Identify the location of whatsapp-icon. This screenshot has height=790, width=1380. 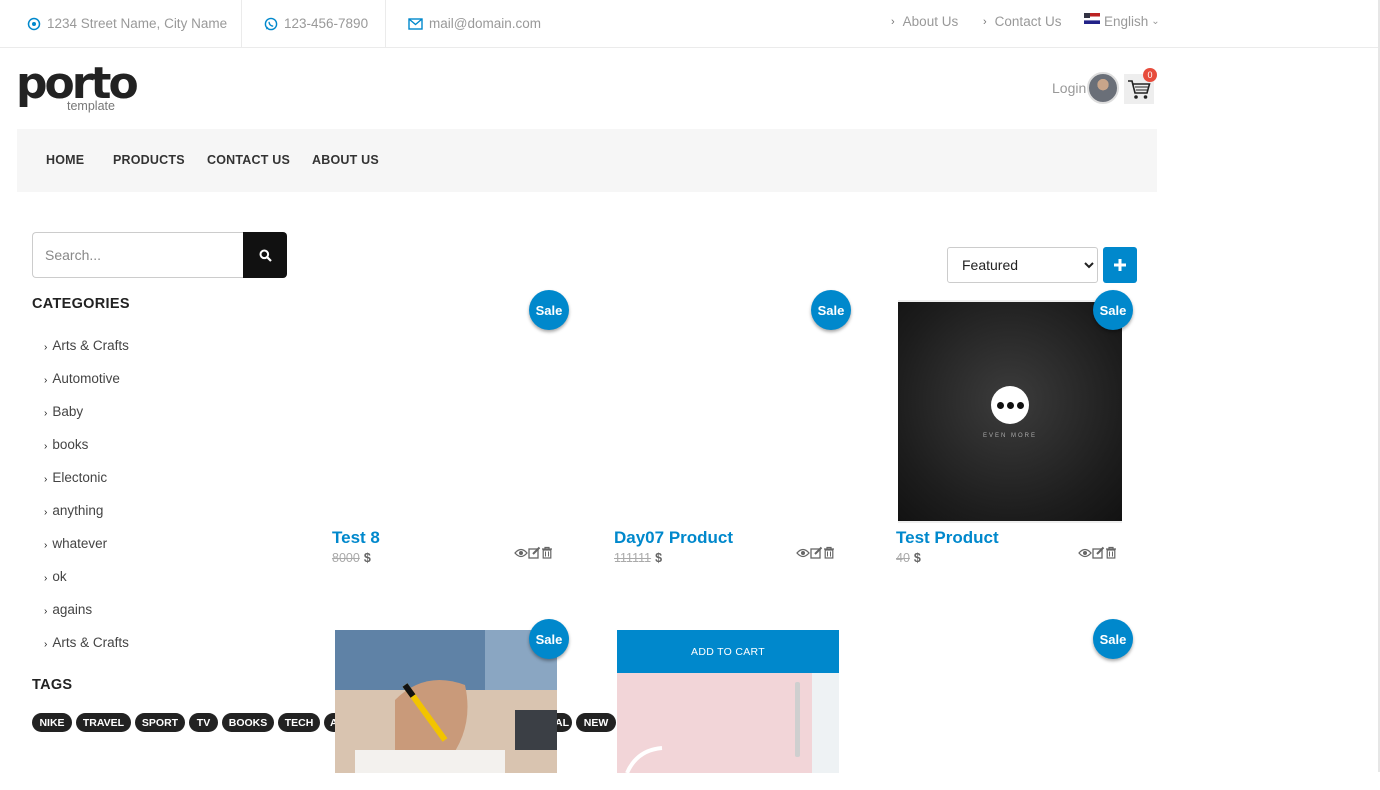
(271, 23).